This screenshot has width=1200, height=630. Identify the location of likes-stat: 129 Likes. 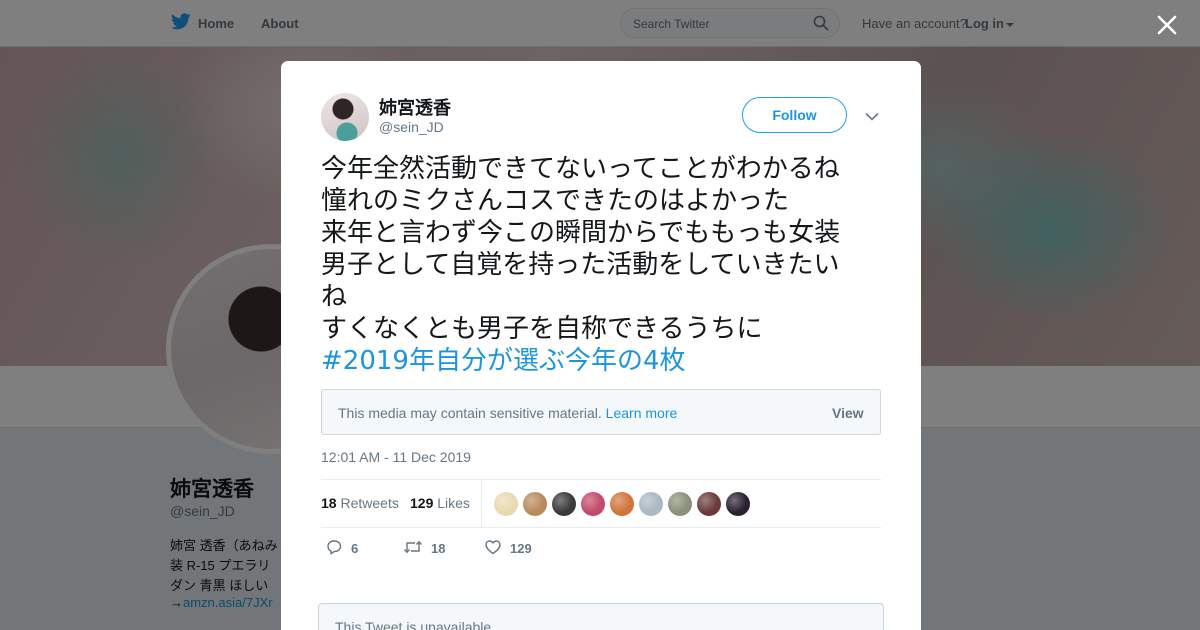
(440, 503).